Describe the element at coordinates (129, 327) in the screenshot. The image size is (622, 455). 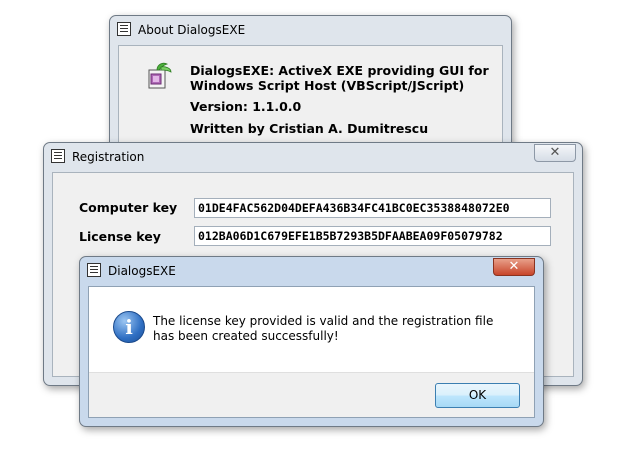
I see `information-icon: i` at that location.